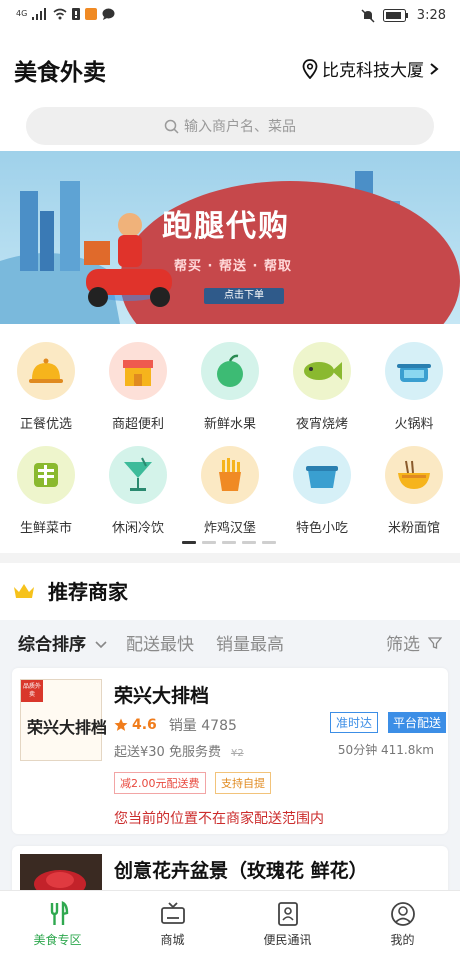 The height and width of the screenshot is (955, 460). What do you see at coordinates (172, 940) in the screenshot?
I see `tab-label: 商城` at bounding box center [172, 940].